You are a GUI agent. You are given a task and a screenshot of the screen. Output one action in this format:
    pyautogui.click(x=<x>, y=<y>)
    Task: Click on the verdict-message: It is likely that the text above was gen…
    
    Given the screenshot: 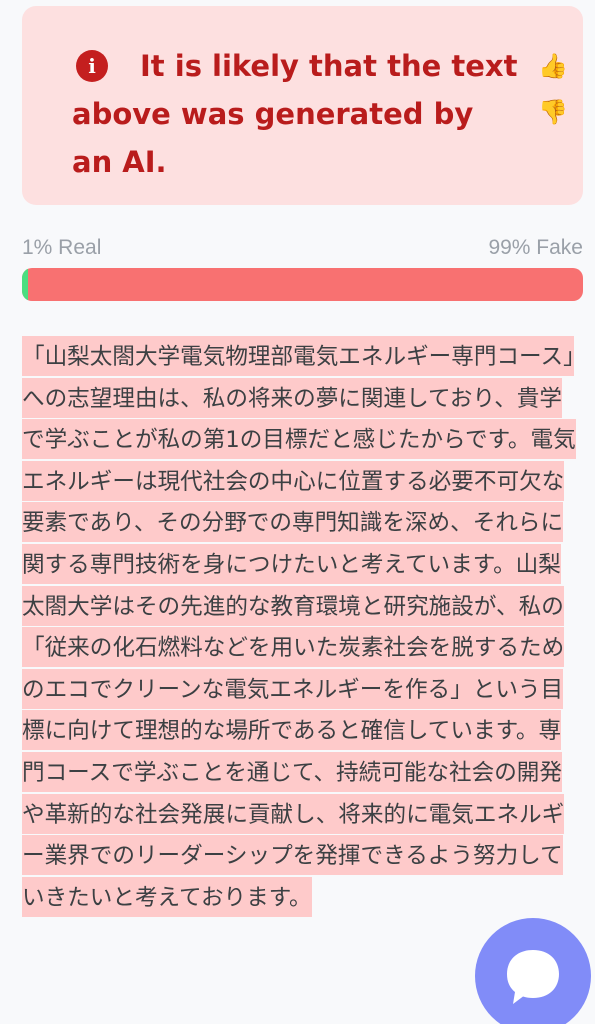 What is the action you would take?
    pyautogui.click(x=295, y=114)
    